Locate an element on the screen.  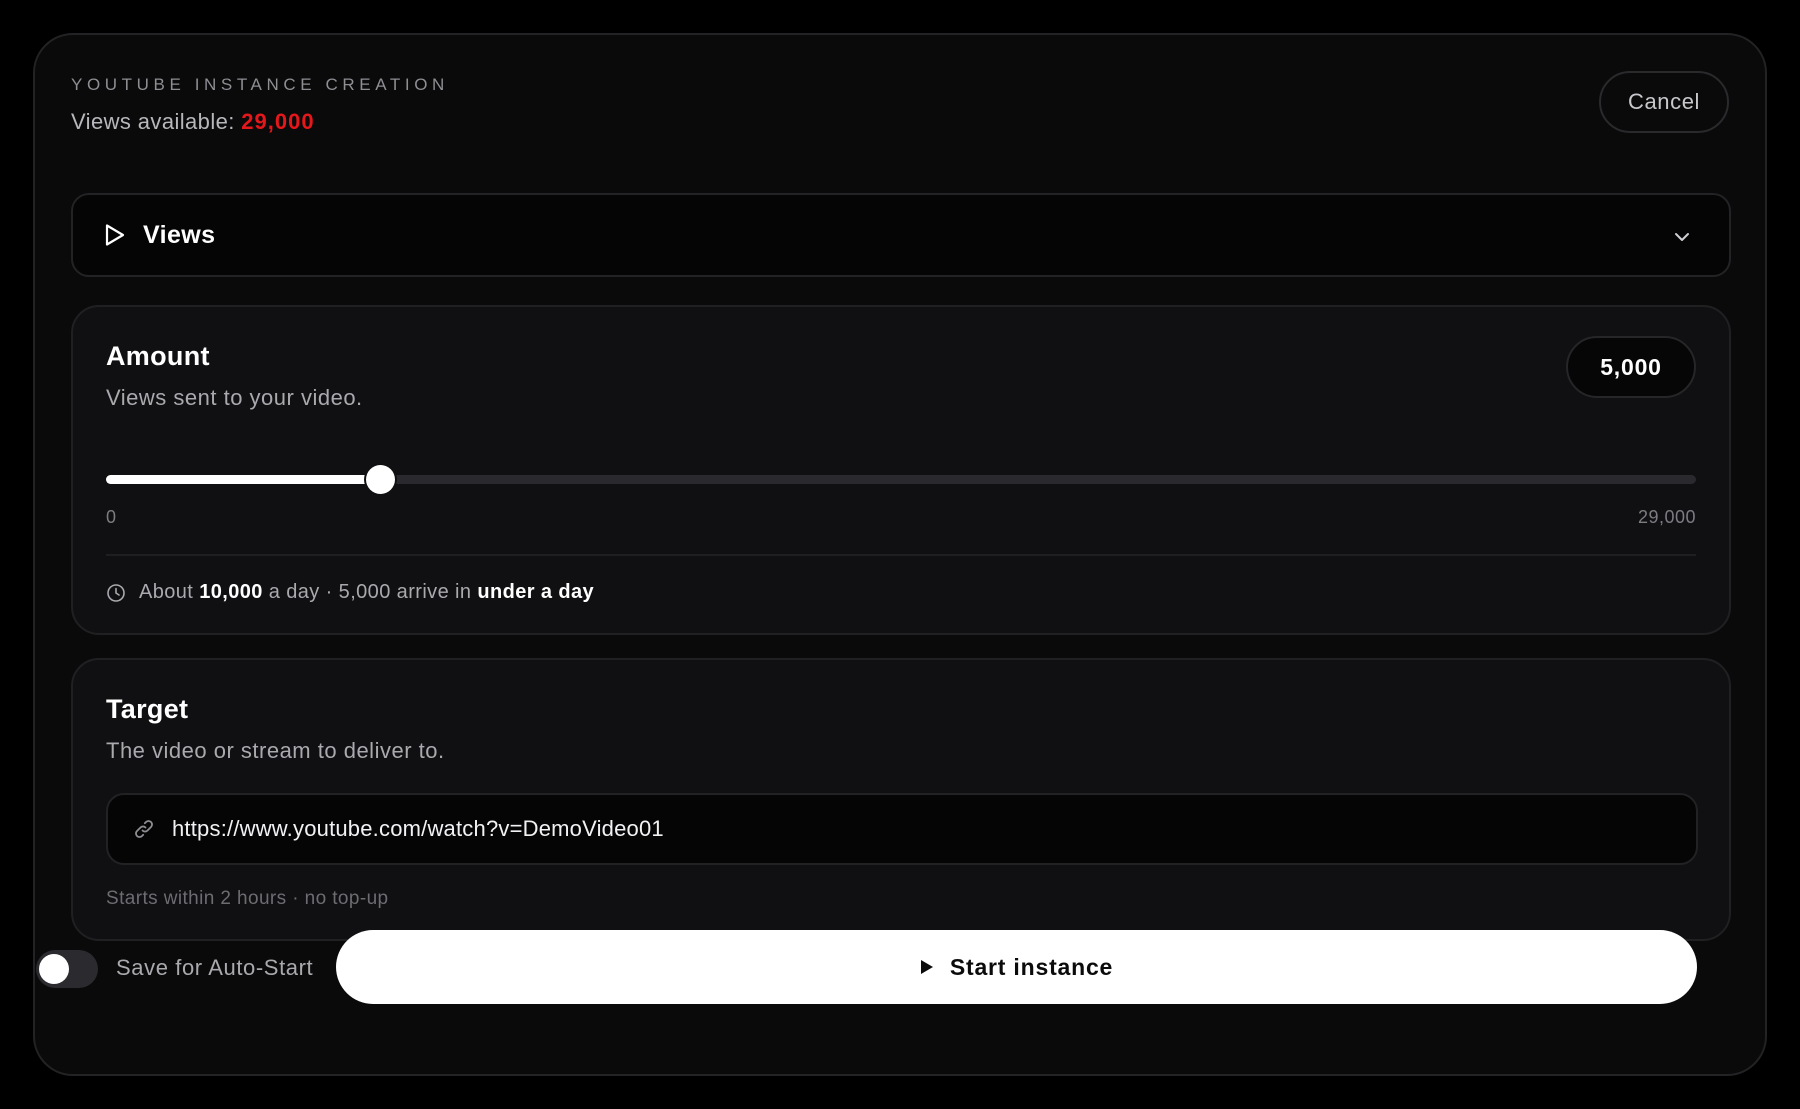
cancel-button: Cancel is located at coordinates (1664, 102).